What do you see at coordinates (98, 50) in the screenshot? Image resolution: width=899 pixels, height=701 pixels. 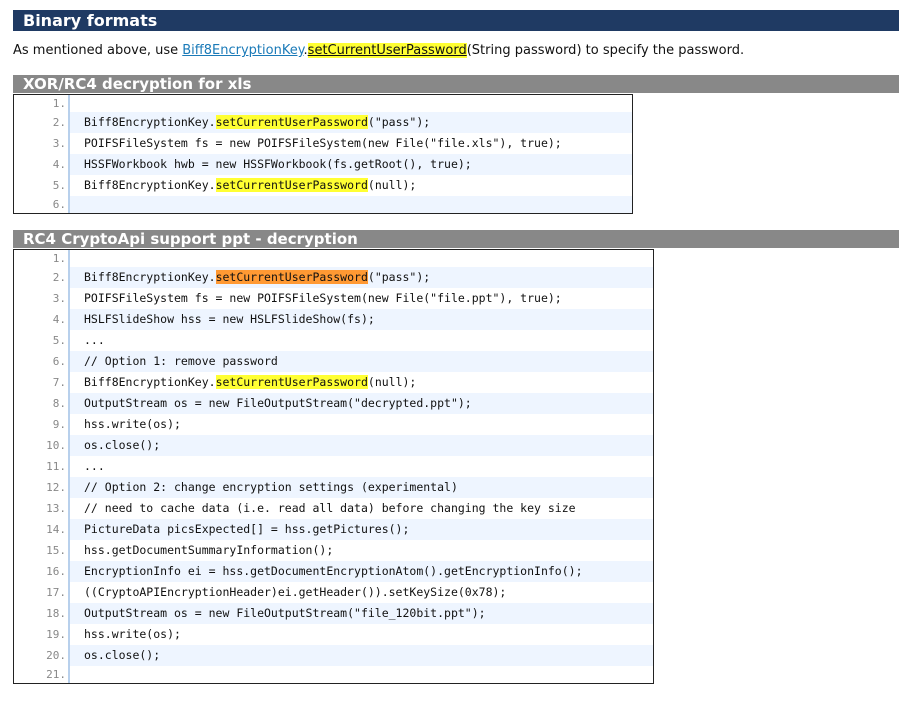 I see `intro-prefix: As mentioned above, use` at bounding box center [98, 50].